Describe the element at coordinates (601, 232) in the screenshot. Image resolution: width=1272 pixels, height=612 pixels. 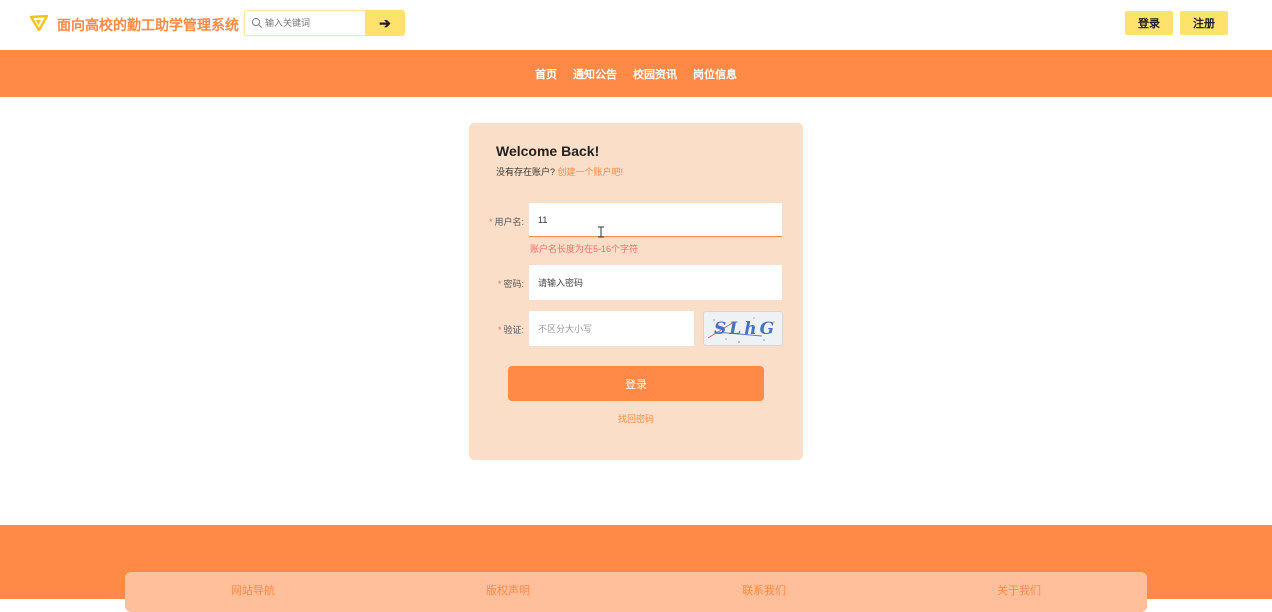
I see `text-cursor-icon` at that location.